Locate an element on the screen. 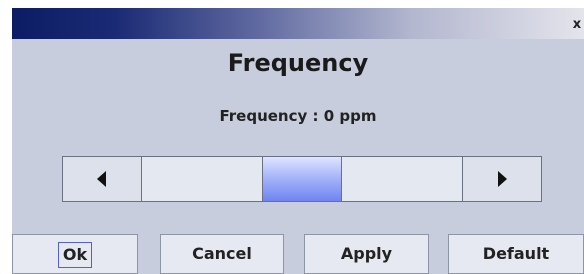 The image size is (584, 274). title-bar: x is located at coordinates (298, 23).